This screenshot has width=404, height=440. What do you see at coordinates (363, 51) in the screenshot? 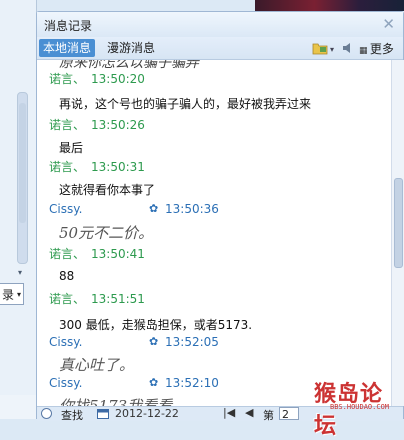
I see `more-grid-icon: ▦` at bounding box center [363, 51].